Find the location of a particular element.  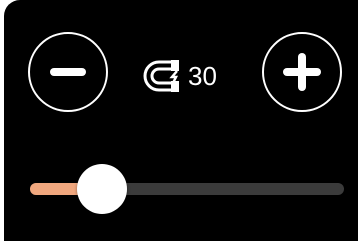

slider-thumb is located at coordinates (102, 189).